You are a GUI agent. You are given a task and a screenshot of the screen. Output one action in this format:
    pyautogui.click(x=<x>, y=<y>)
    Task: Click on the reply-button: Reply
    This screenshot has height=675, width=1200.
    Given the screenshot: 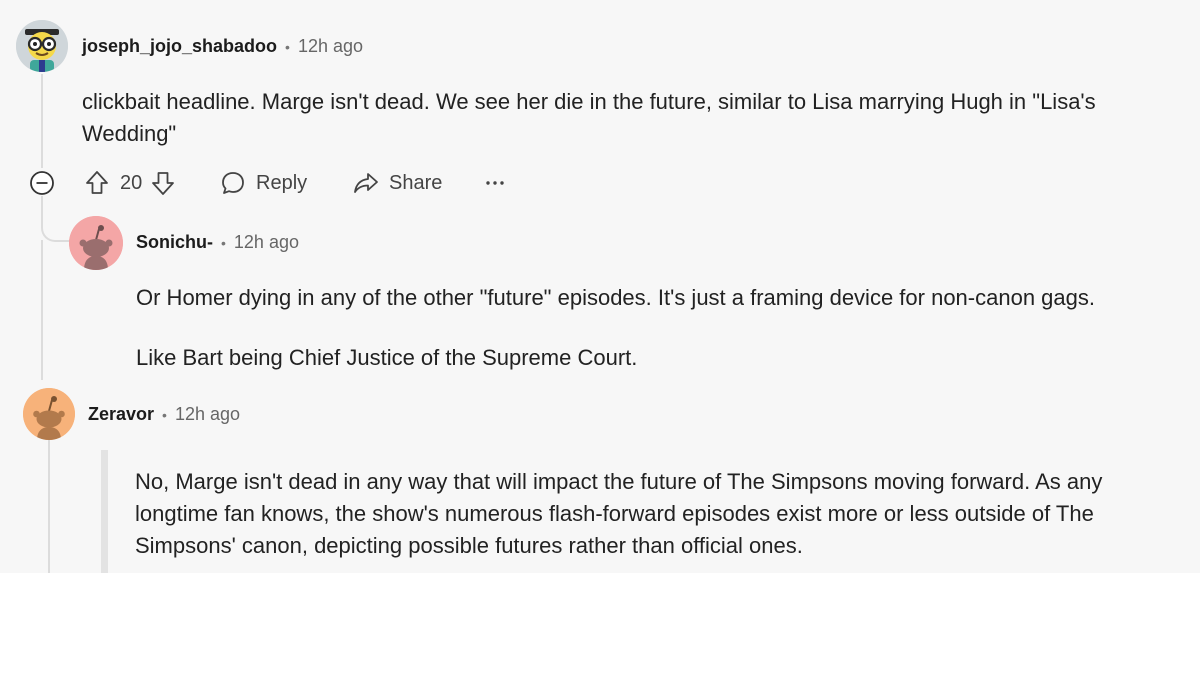 What is the action you would take?
    pyautogui.click(x=263, y=183)
    